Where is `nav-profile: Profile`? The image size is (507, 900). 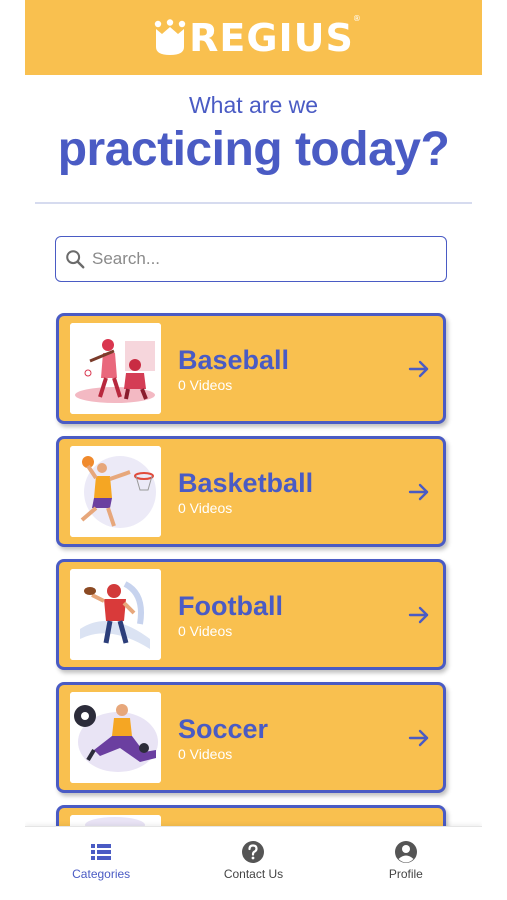 nav-profile: Profile is located at coordinates (406, 863).